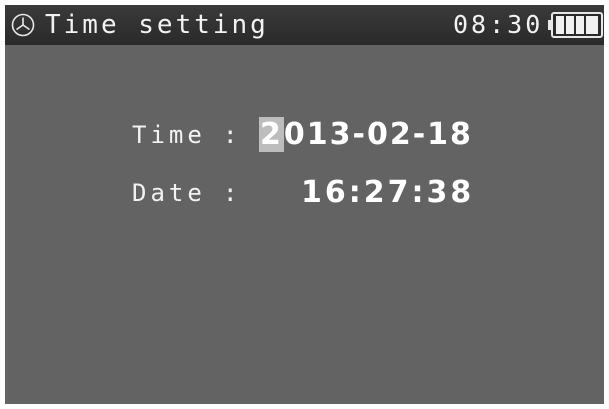 This screenshot has width=609, height=409. I want to click on battery-icon, so click(575, 25).